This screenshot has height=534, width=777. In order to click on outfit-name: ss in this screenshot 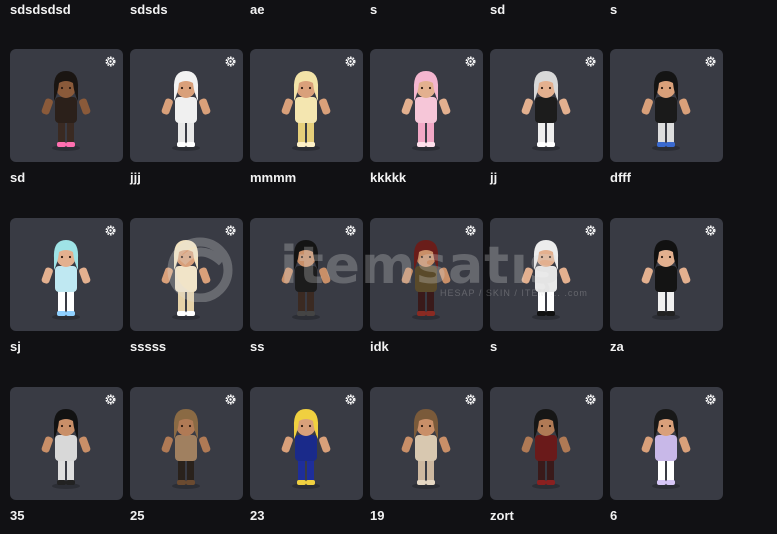, I will do `click(257, 347)`.